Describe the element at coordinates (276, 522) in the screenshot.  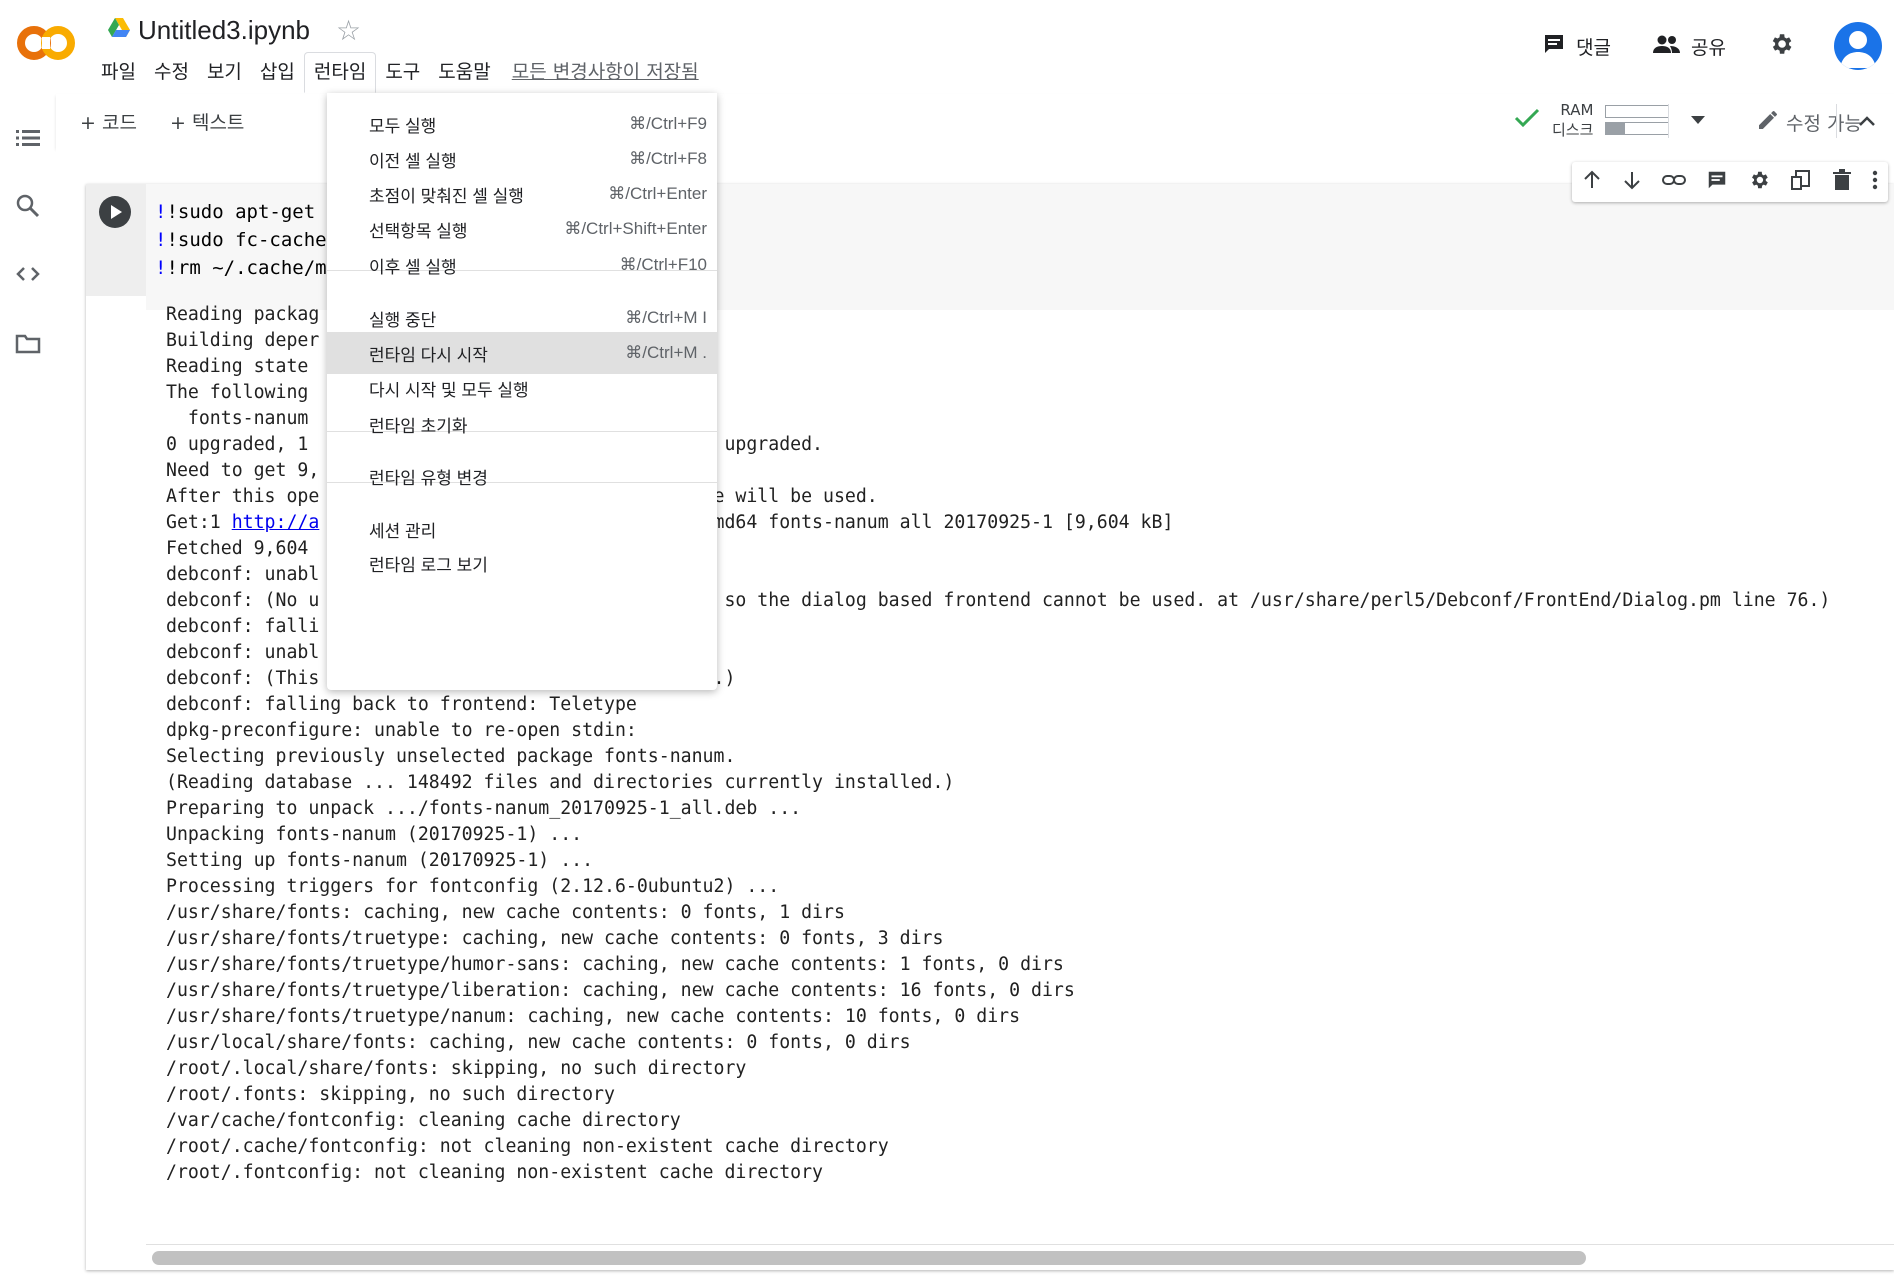
I see `output-link: http://a` at that location.